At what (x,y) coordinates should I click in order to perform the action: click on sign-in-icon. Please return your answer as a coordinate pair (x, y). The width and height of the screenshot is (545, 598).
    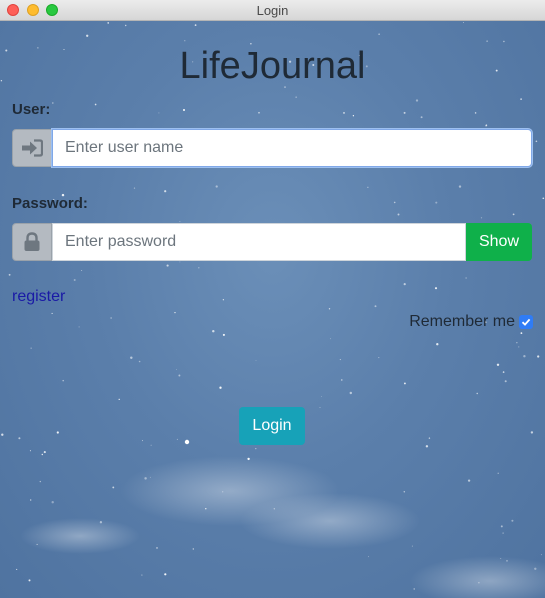
    Looking at the image, I should click on (32, 148).